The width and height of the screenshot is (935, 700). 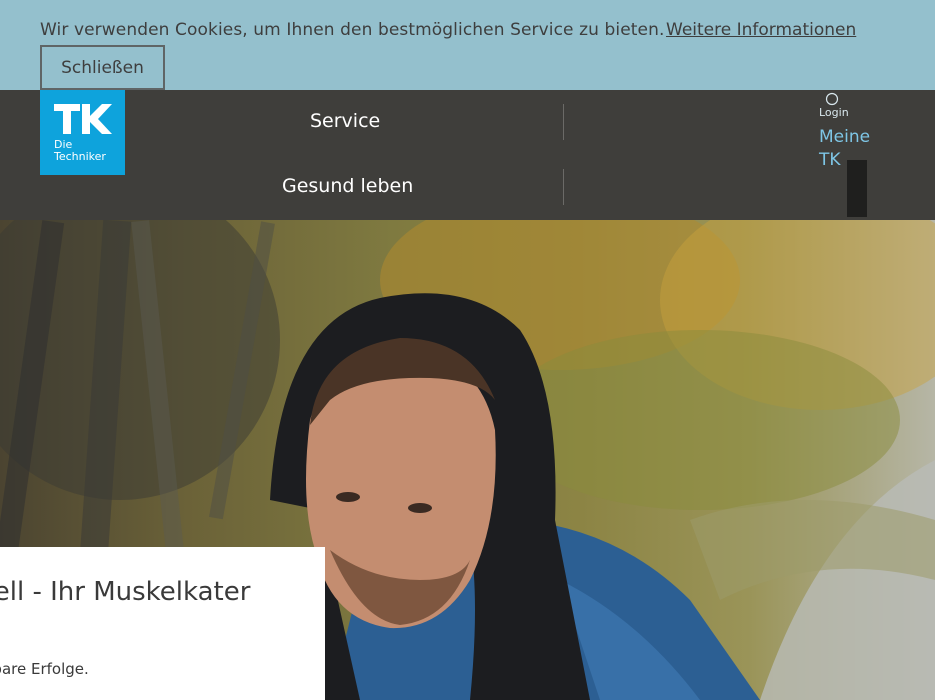 What do you see at coordinates (761, 30) in the screenshot?
I see `cookie-more-info-link: Weitere Informationen` at bounding box center [761, 30].